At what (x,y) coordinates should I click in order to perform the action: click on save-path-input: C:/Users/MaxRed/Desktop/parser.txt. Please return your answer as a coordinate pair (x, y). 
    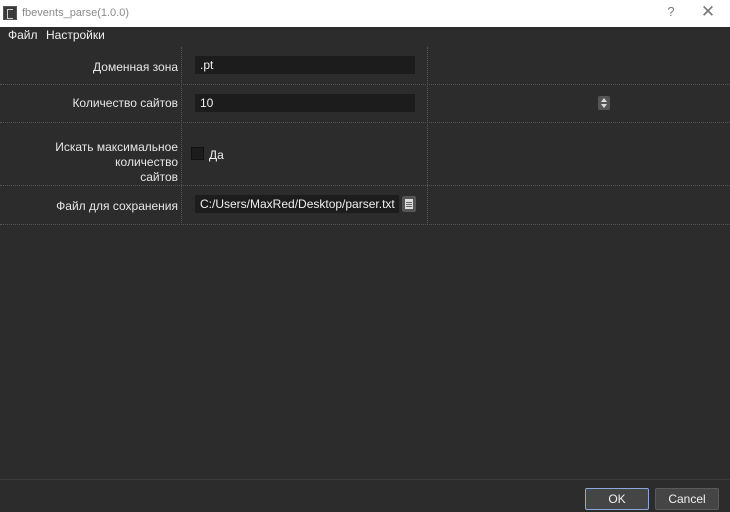
    Looking at the image, I should click on (297, 204).